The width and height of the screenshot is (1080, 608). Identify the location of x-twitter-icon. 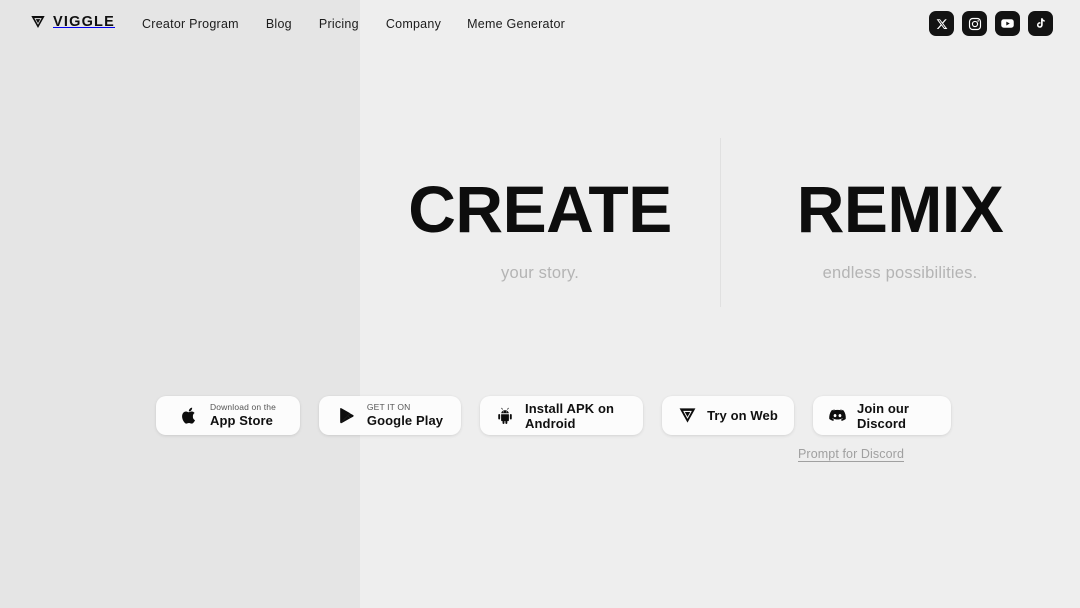
(942, 24).